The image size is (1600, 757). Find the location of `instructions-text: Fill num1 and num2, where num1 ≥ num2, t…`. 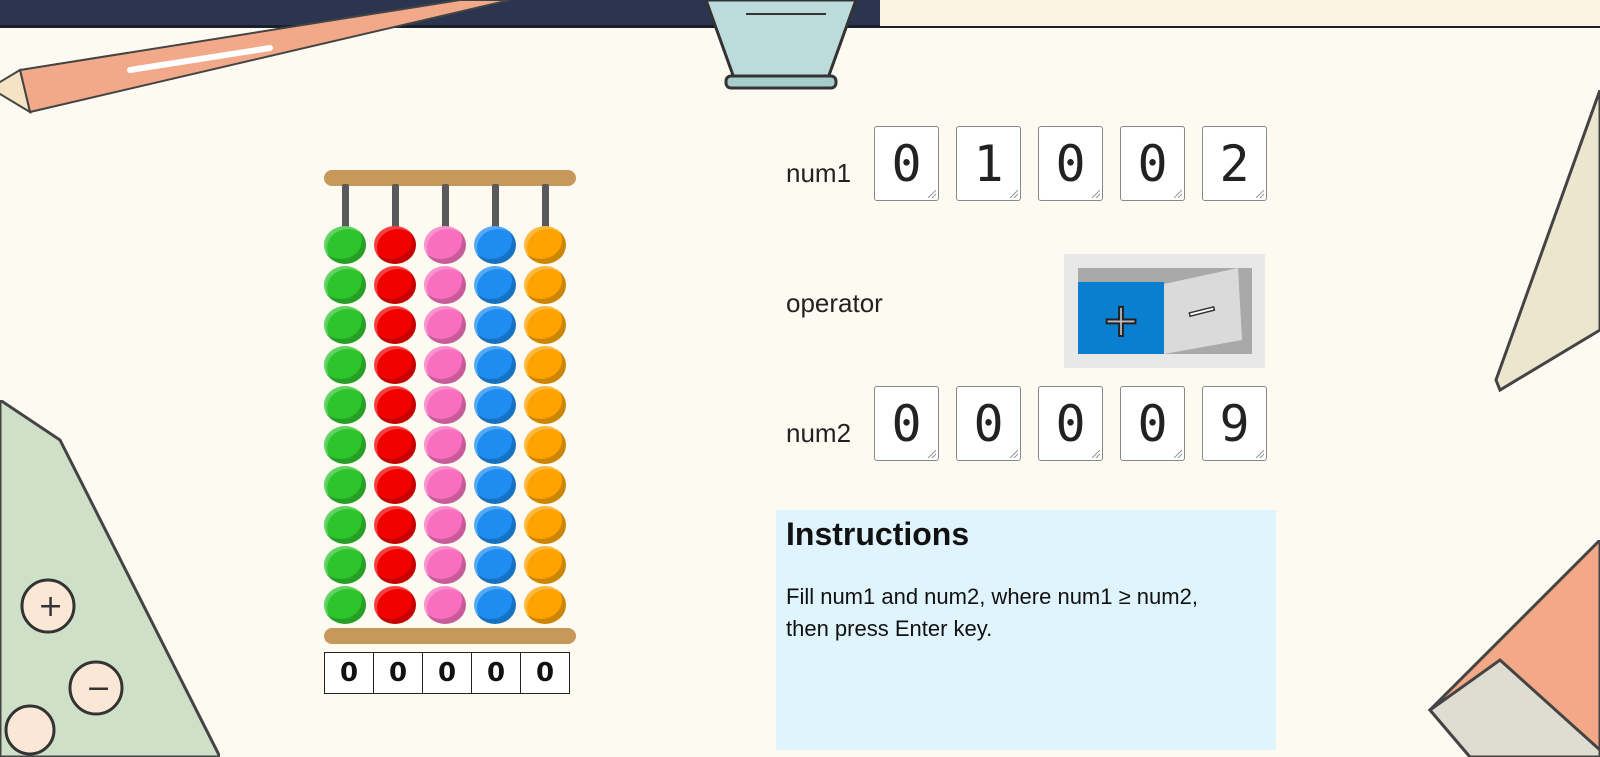

instructions-text: Fill num1 and num2, where num1 ≥ num2, t… is located at coordinates (992, 612).